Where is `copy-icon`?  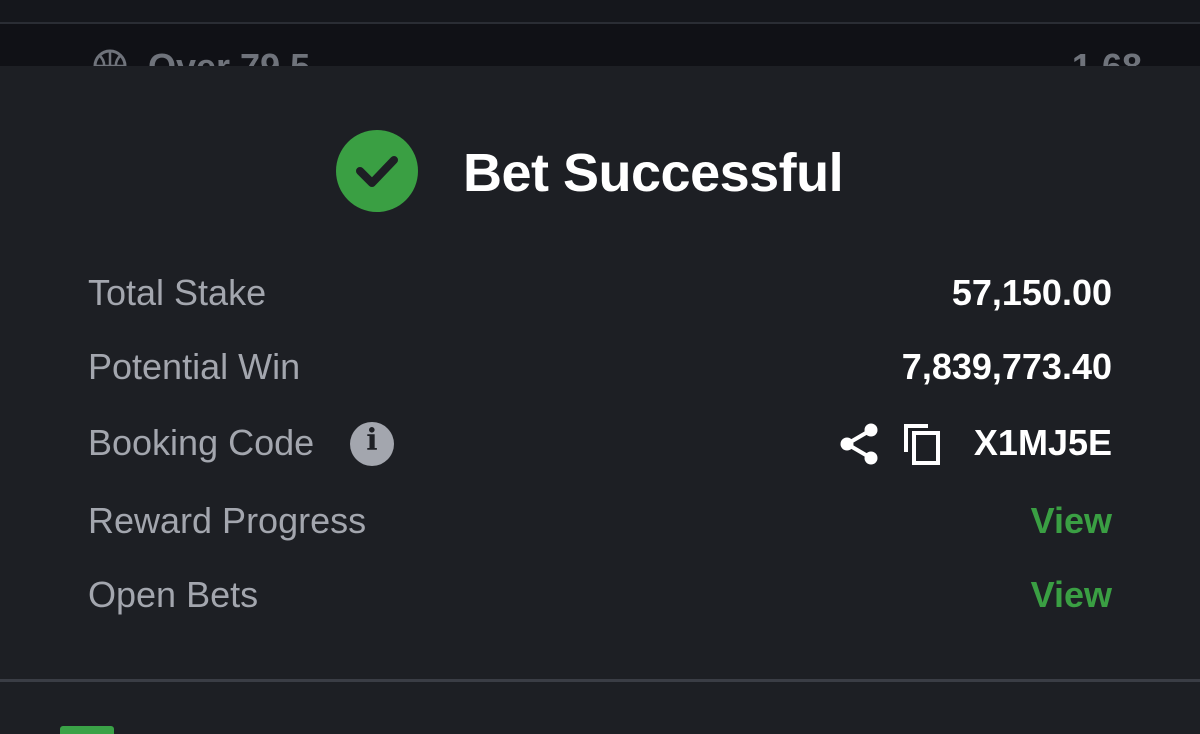 copy-icon is located at coordinates (922, 444).